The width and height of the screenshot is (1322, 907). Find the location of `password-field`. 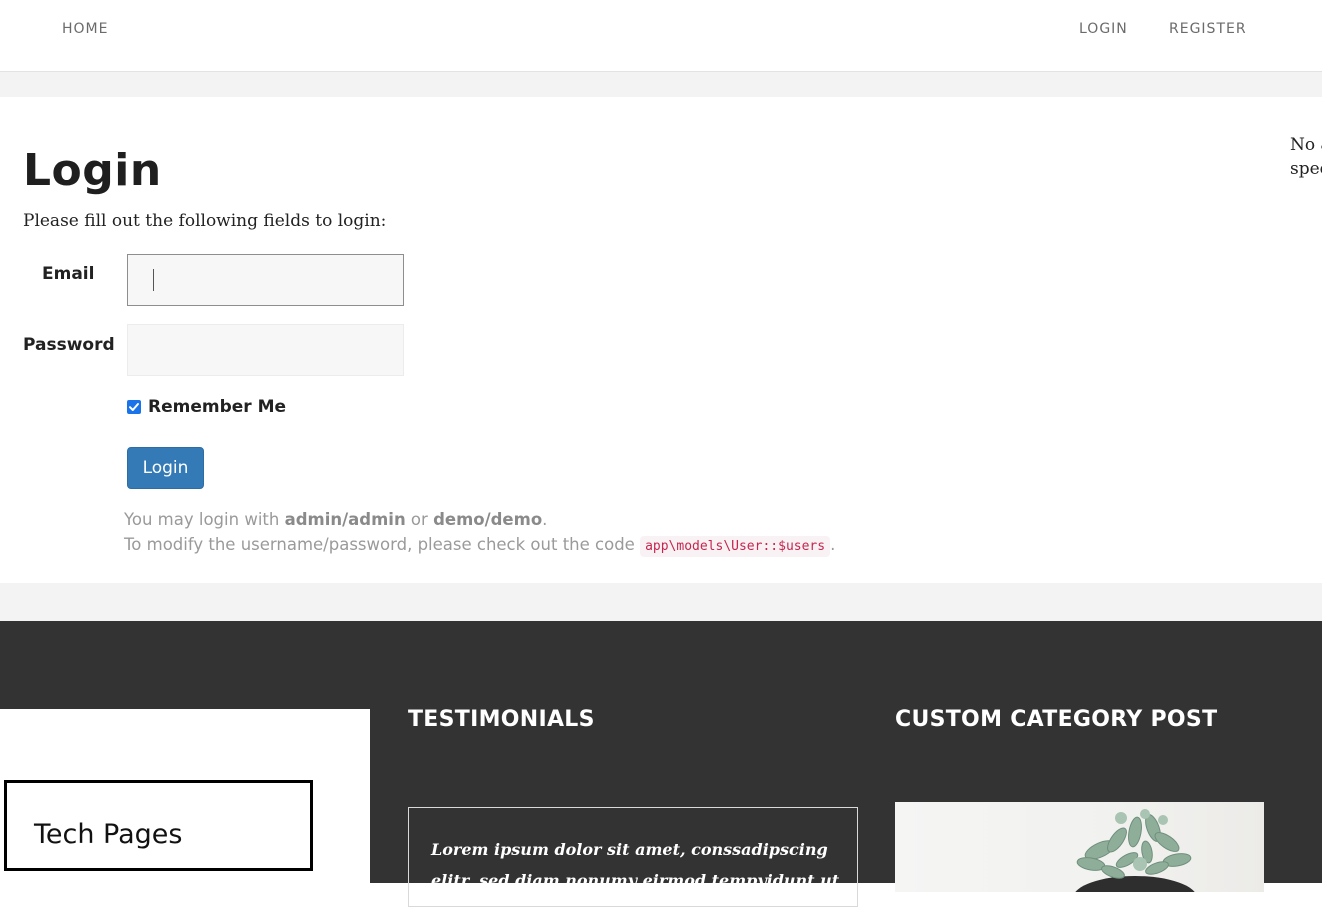

password-field is located at coordinates (265, 350).